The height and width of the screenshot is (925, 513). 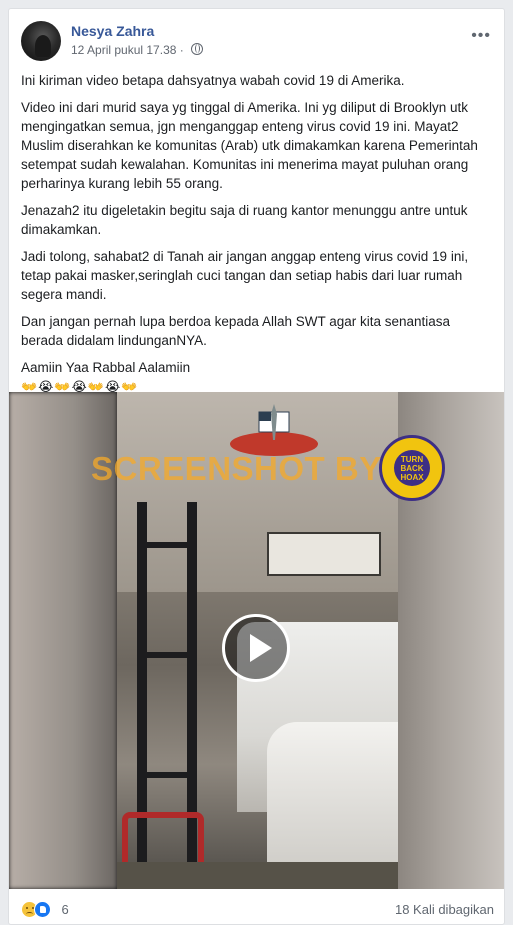 I want to click on share-count: 18 Kali dibagikan, so click(x=444, y=909).